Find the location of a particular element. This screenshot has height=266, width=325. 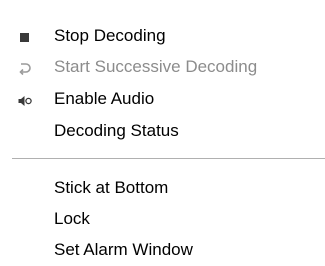

menu-item-decoding-status: Decoding Status is located at coordinates (162, 132).